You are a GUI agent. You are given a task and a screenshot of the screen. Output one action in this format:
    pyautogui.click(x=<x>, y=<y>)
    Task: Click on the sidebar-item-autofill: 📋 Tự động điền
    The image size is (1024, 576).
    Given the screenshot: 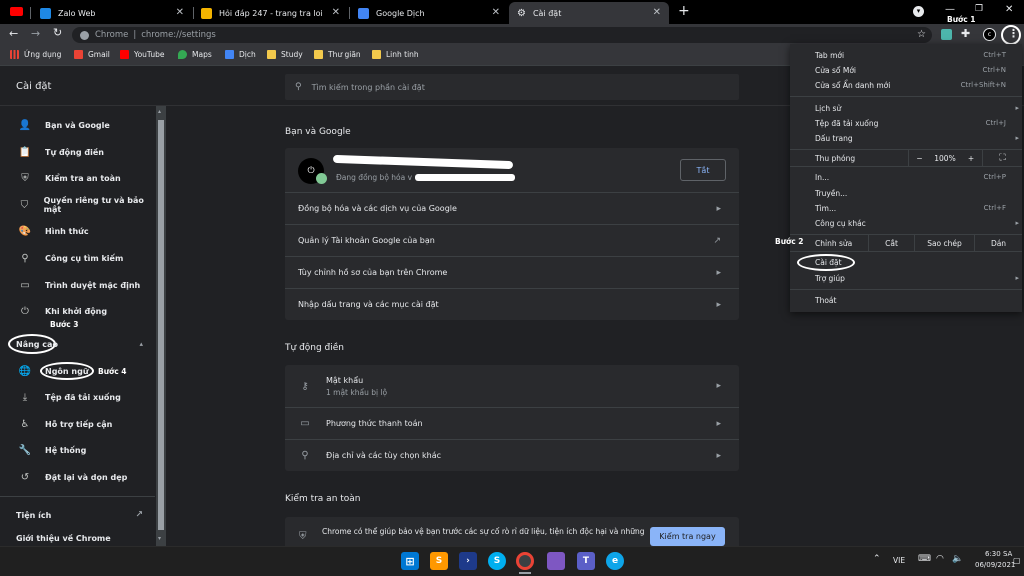 What is the action you would take?
    pyautogui.click(x=77, y=152)
    